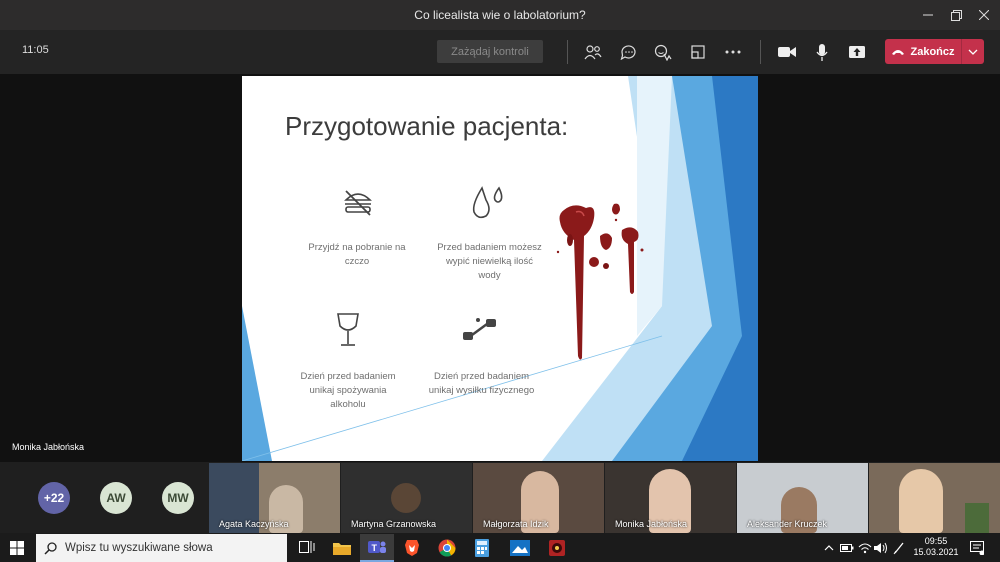 The image size is (1000, 562). Describe the element at coordinates (50, 548) in the screenshot. I see `search-icon` at that location.